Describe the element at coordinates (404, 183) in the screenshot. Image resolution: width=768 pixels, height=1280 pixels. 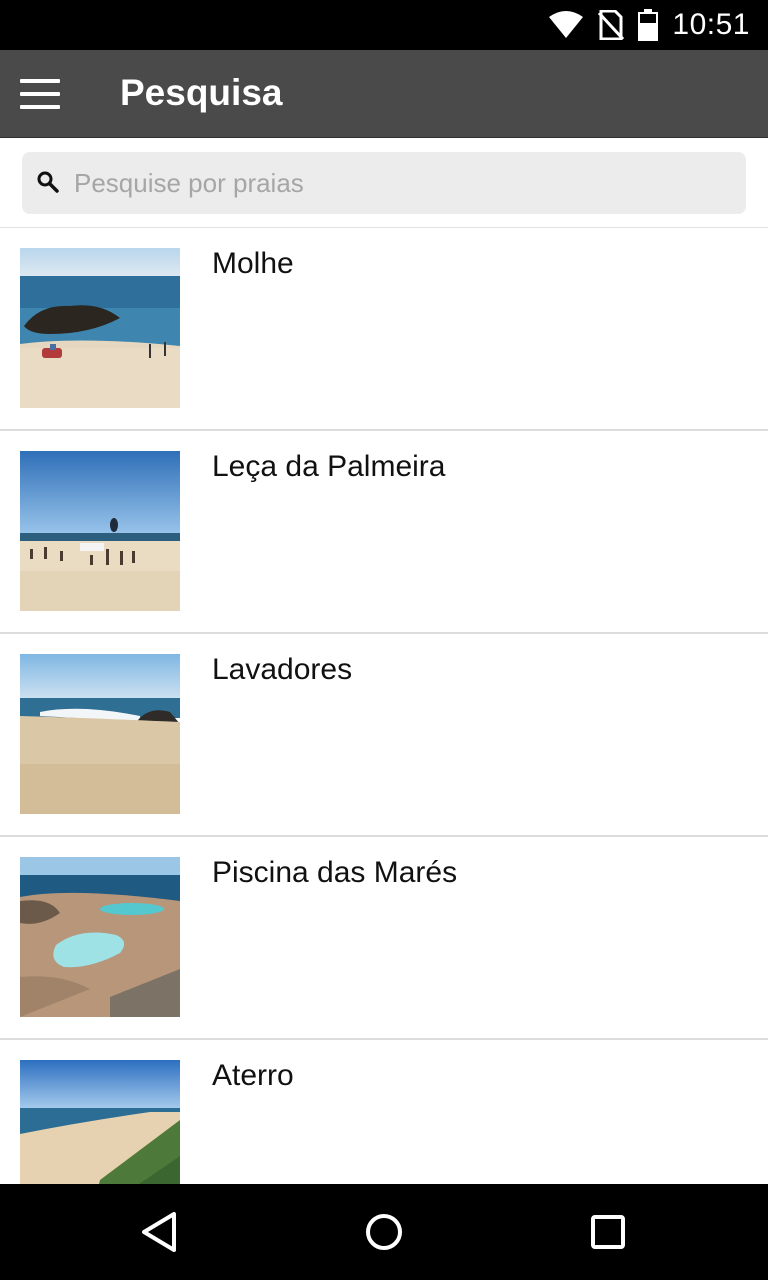
I see `search-input` at that location.